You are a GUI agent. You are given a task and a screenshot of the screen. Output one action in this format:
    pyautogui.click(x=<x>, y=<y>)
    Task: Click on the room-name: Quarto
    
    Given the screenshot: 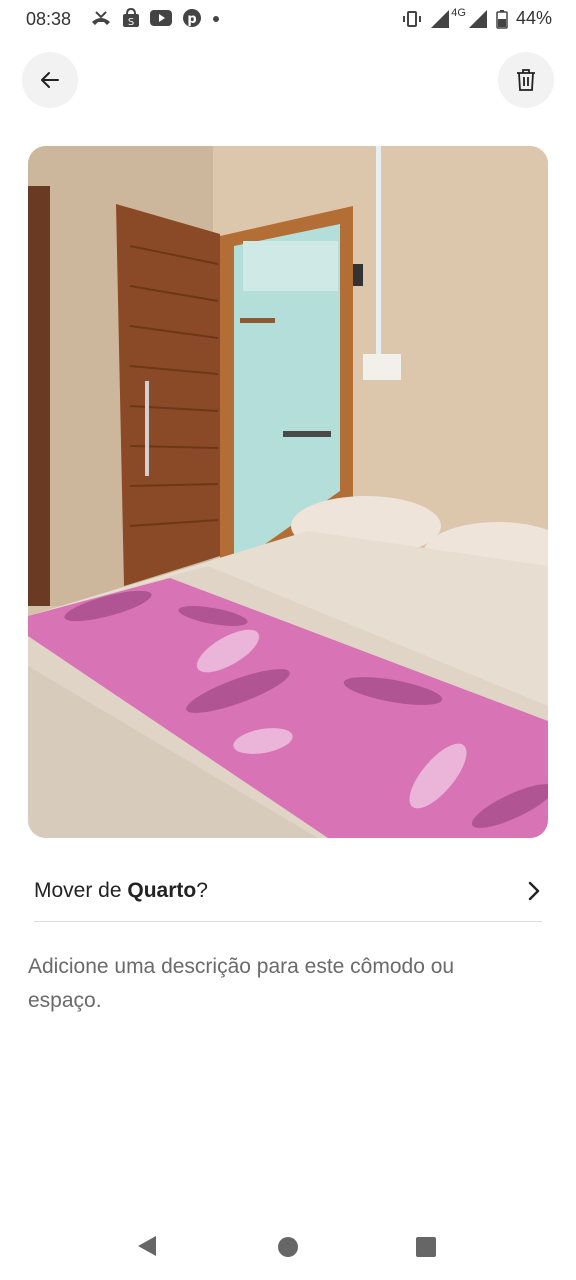 What is the action you would take?
    pyautogui.click(x=162, y=890)
    